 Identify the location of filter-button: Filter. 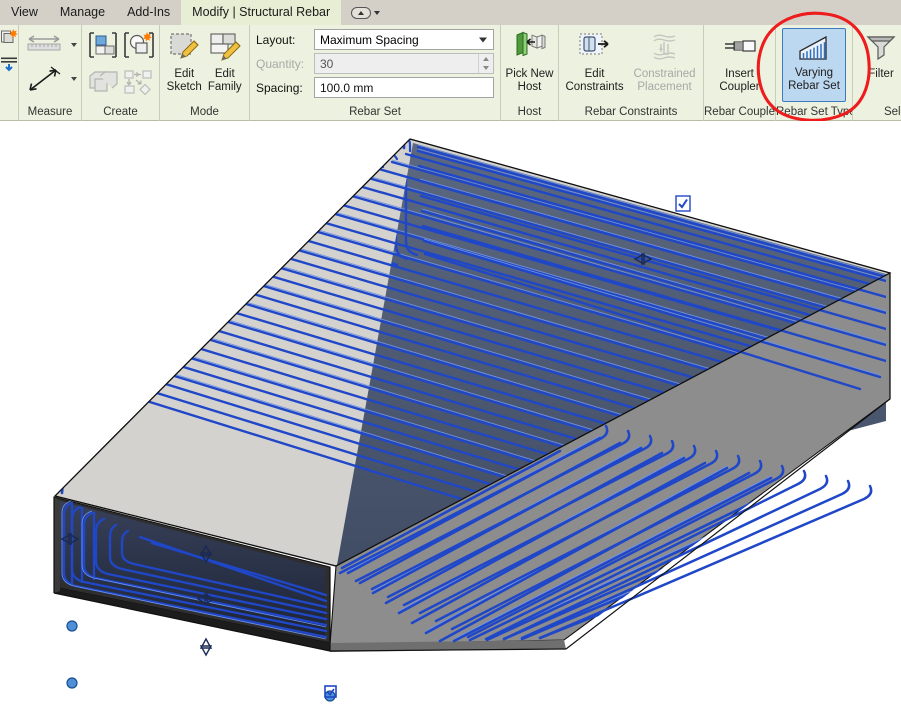
(879, 64).